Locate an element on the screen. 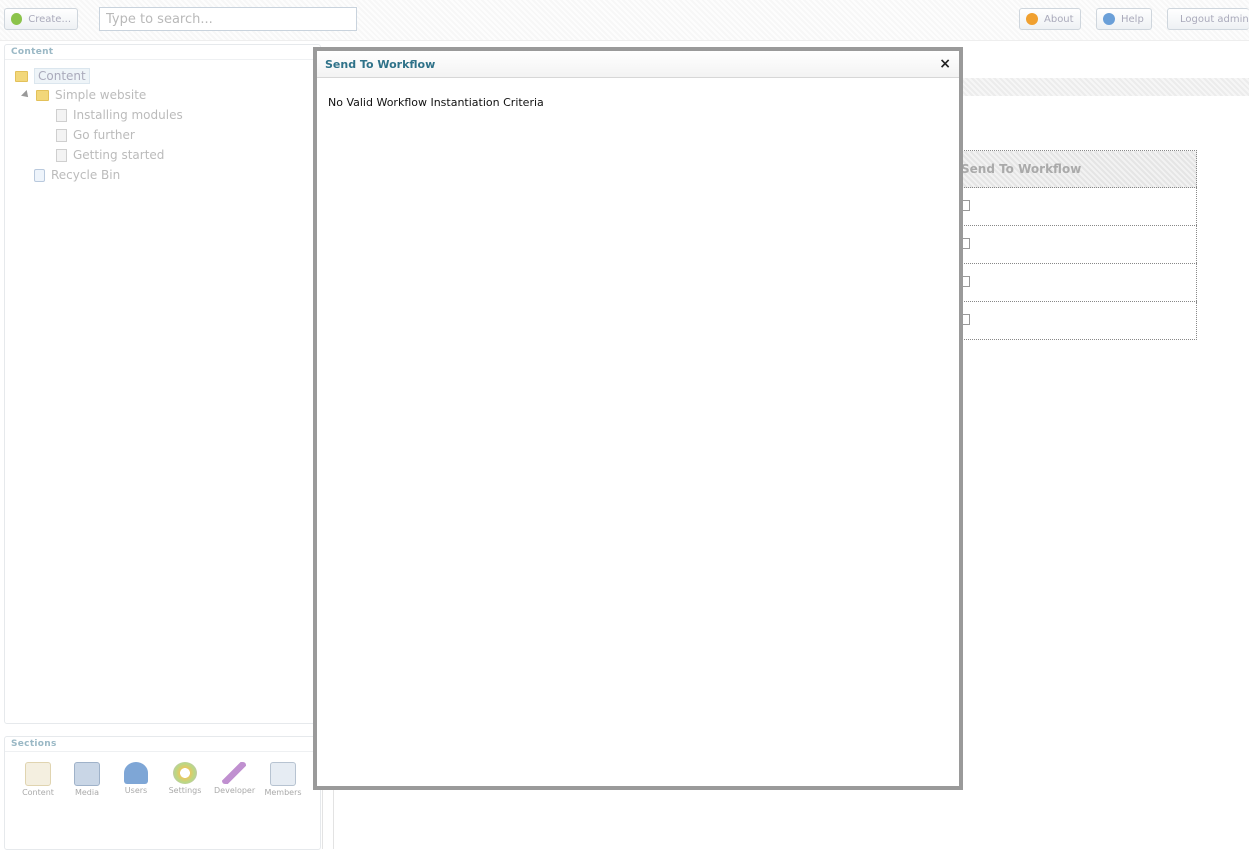 The height and width of the screenshot is (850, 1249). create-icon is located at coordinates (17, 19).